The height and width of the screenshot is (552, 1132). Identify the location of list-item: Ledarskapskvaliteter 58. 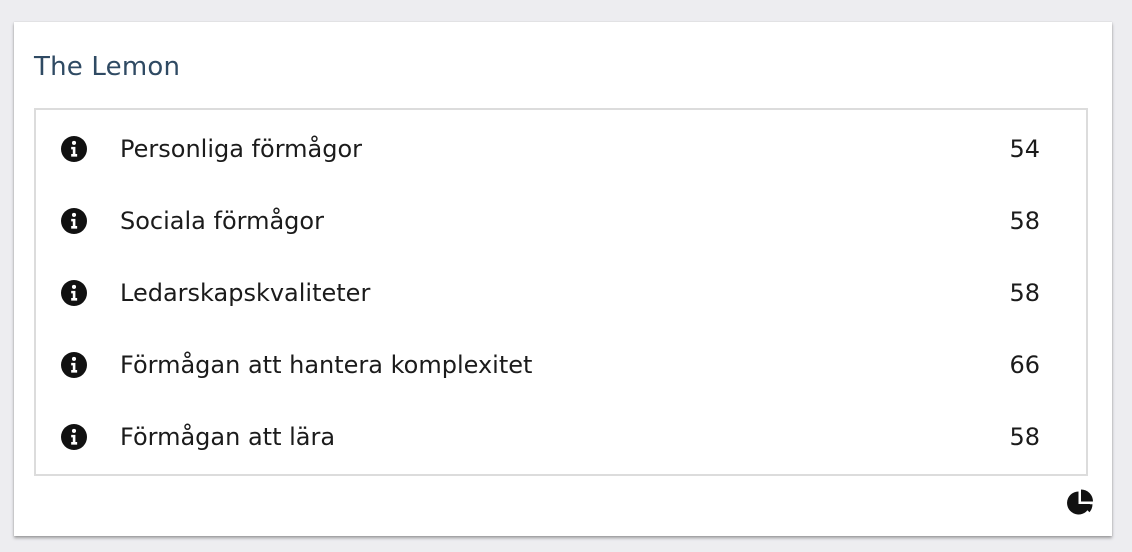
(561, 290).